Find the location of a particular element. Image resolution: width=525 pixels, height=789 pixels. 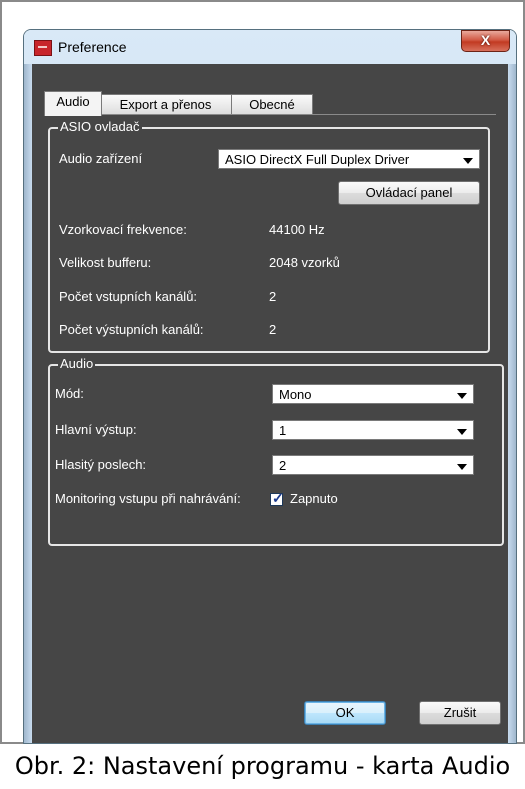

checkmark-icon: ✓ is located at coordinates (278, 498).